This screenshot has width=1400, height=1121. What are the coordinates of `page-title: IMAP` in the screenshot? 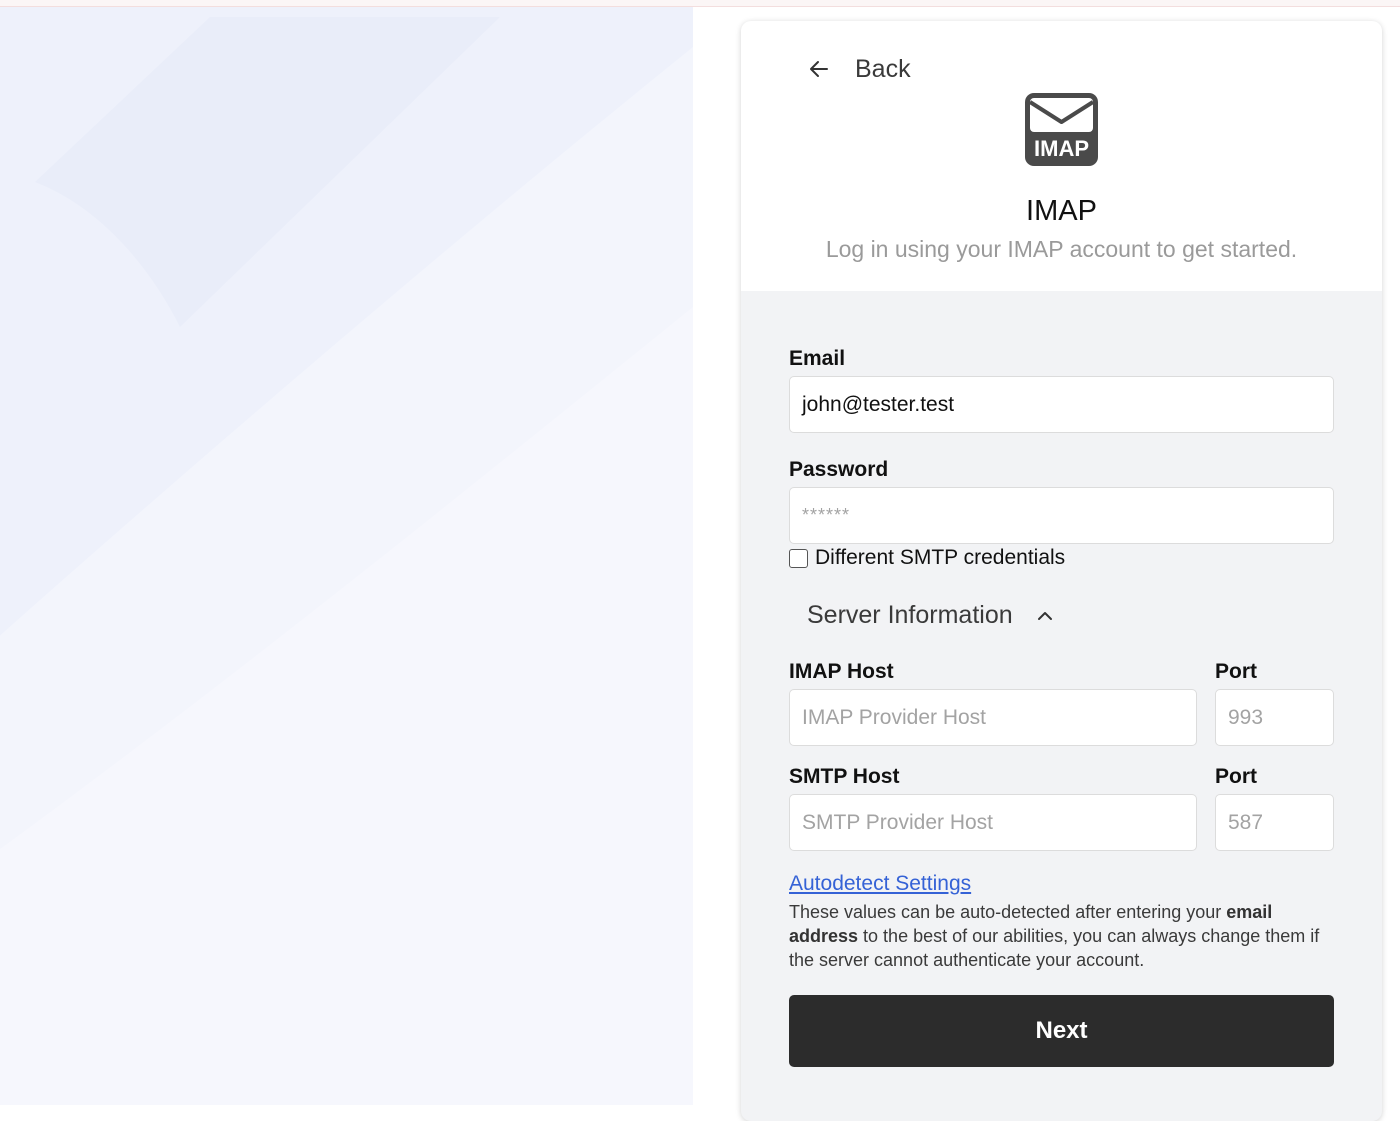 It's located at (1061, 211).